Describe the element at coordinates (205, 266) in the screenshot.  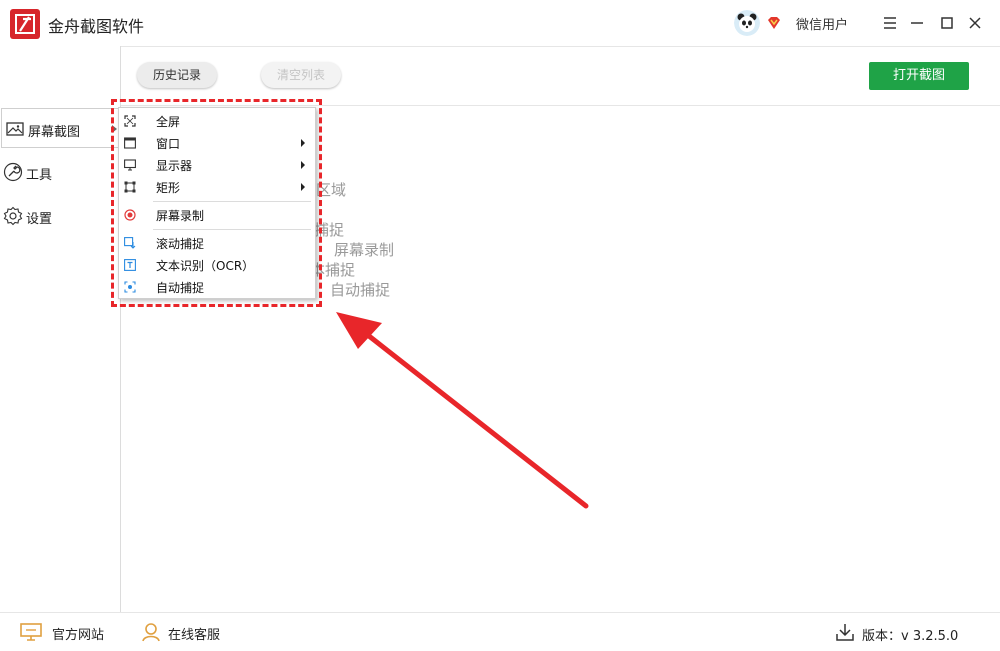
I see `menu-item-label: 文本识别（OCR）` at that location.